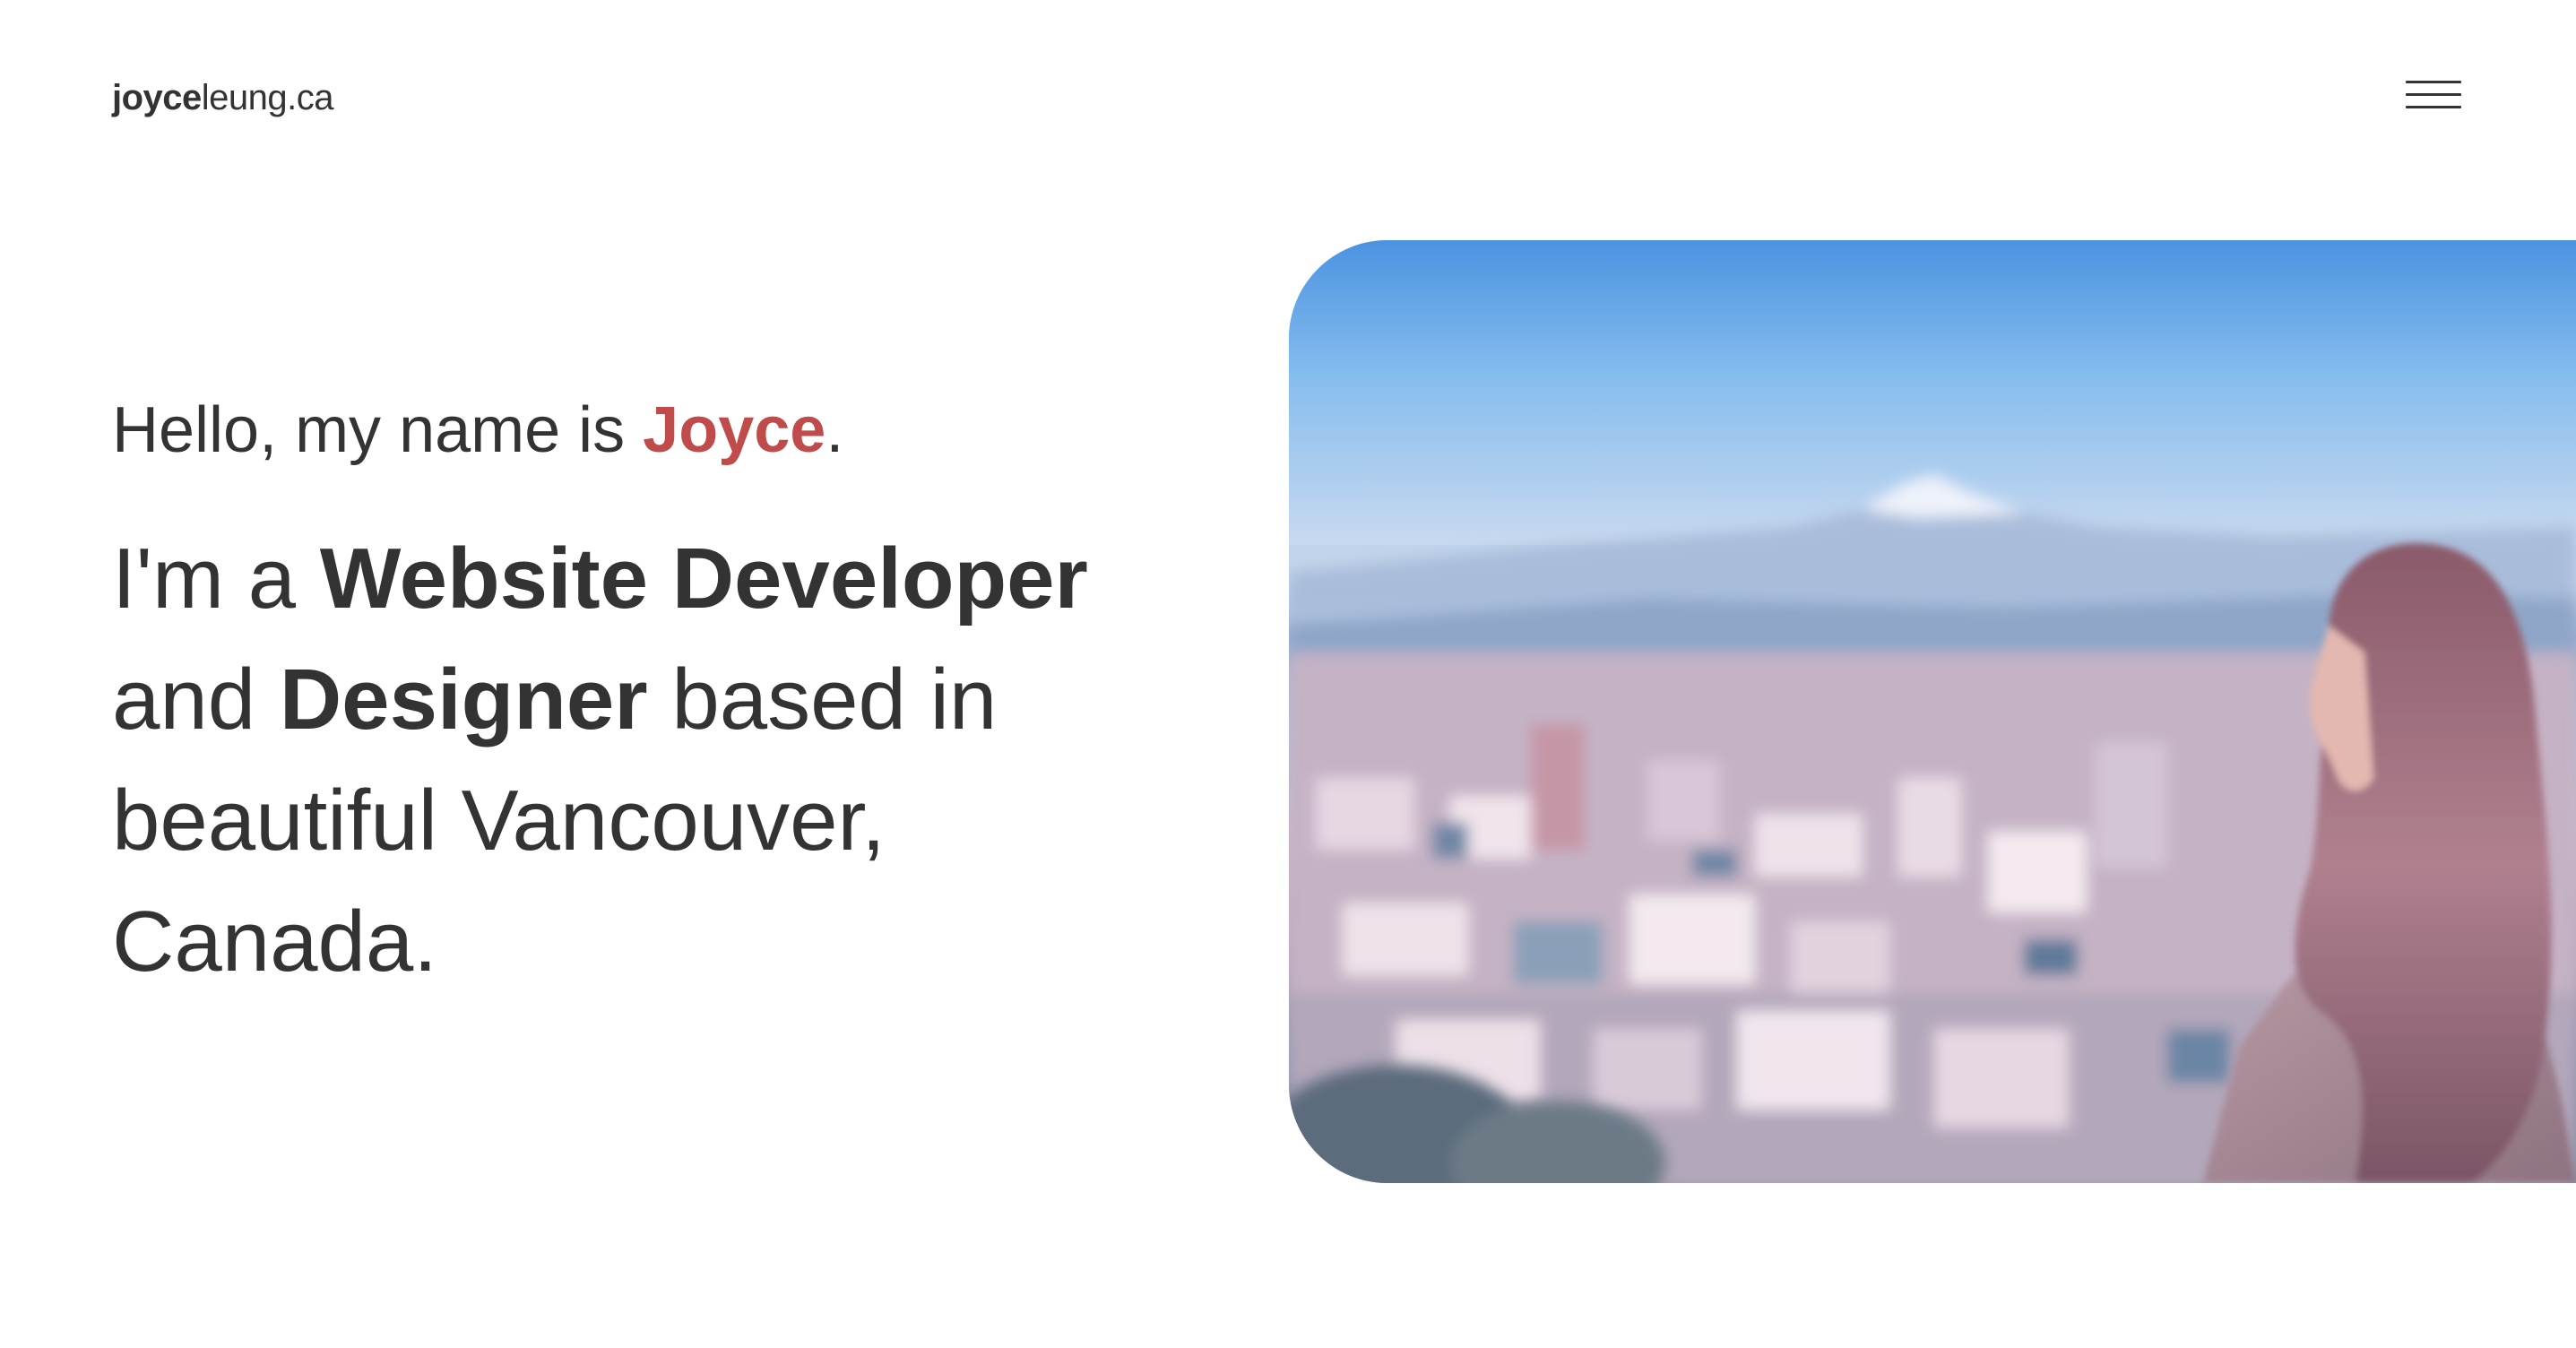 This screenshot has width=2576, height=1348. What do you see at coordinates (196, 700) in the screenshot?
I see `tagline-part-2: and` at bounding box center [196, 700].